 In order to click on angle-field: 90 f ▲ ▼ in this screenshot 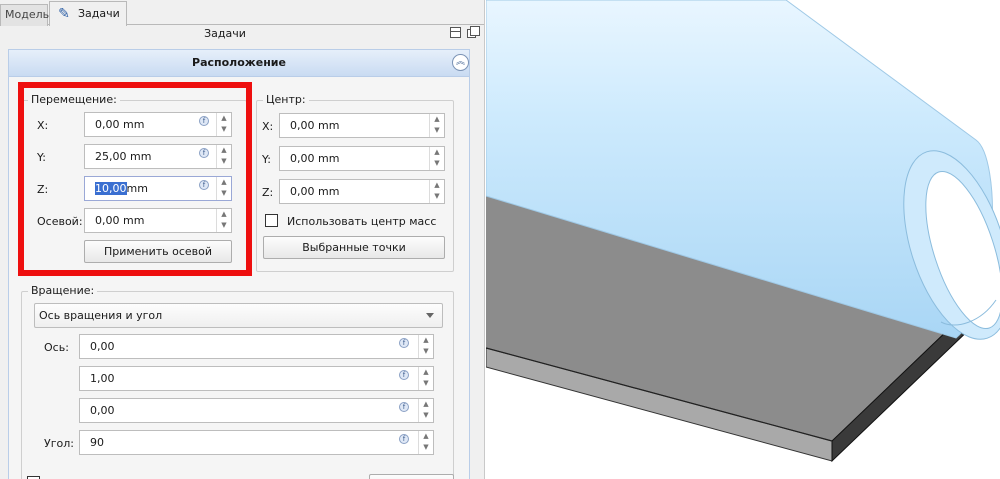, I will do `click(256, 442)`.